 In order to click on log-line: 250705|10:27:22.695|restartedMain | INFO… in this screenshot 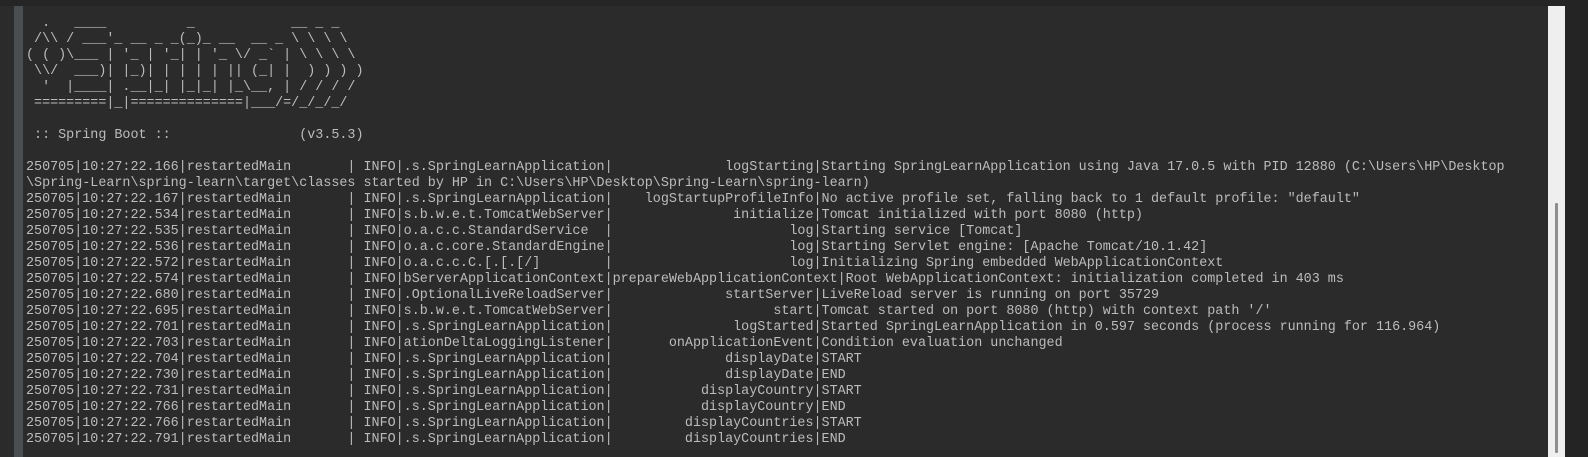, I will do `click(649, 311)`.